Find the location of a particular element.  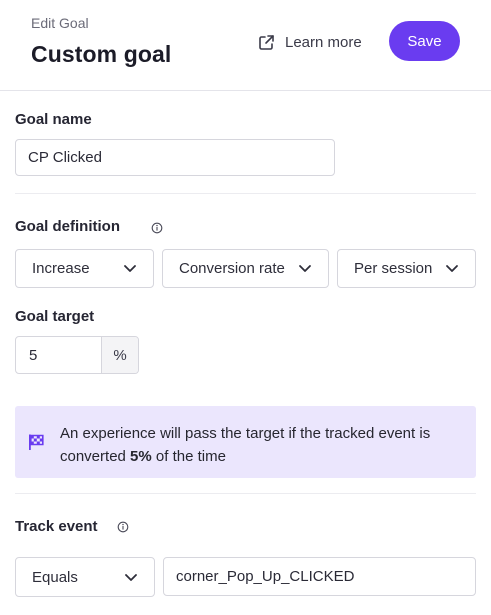

external-link-icon is located at coordinates (266, 42).